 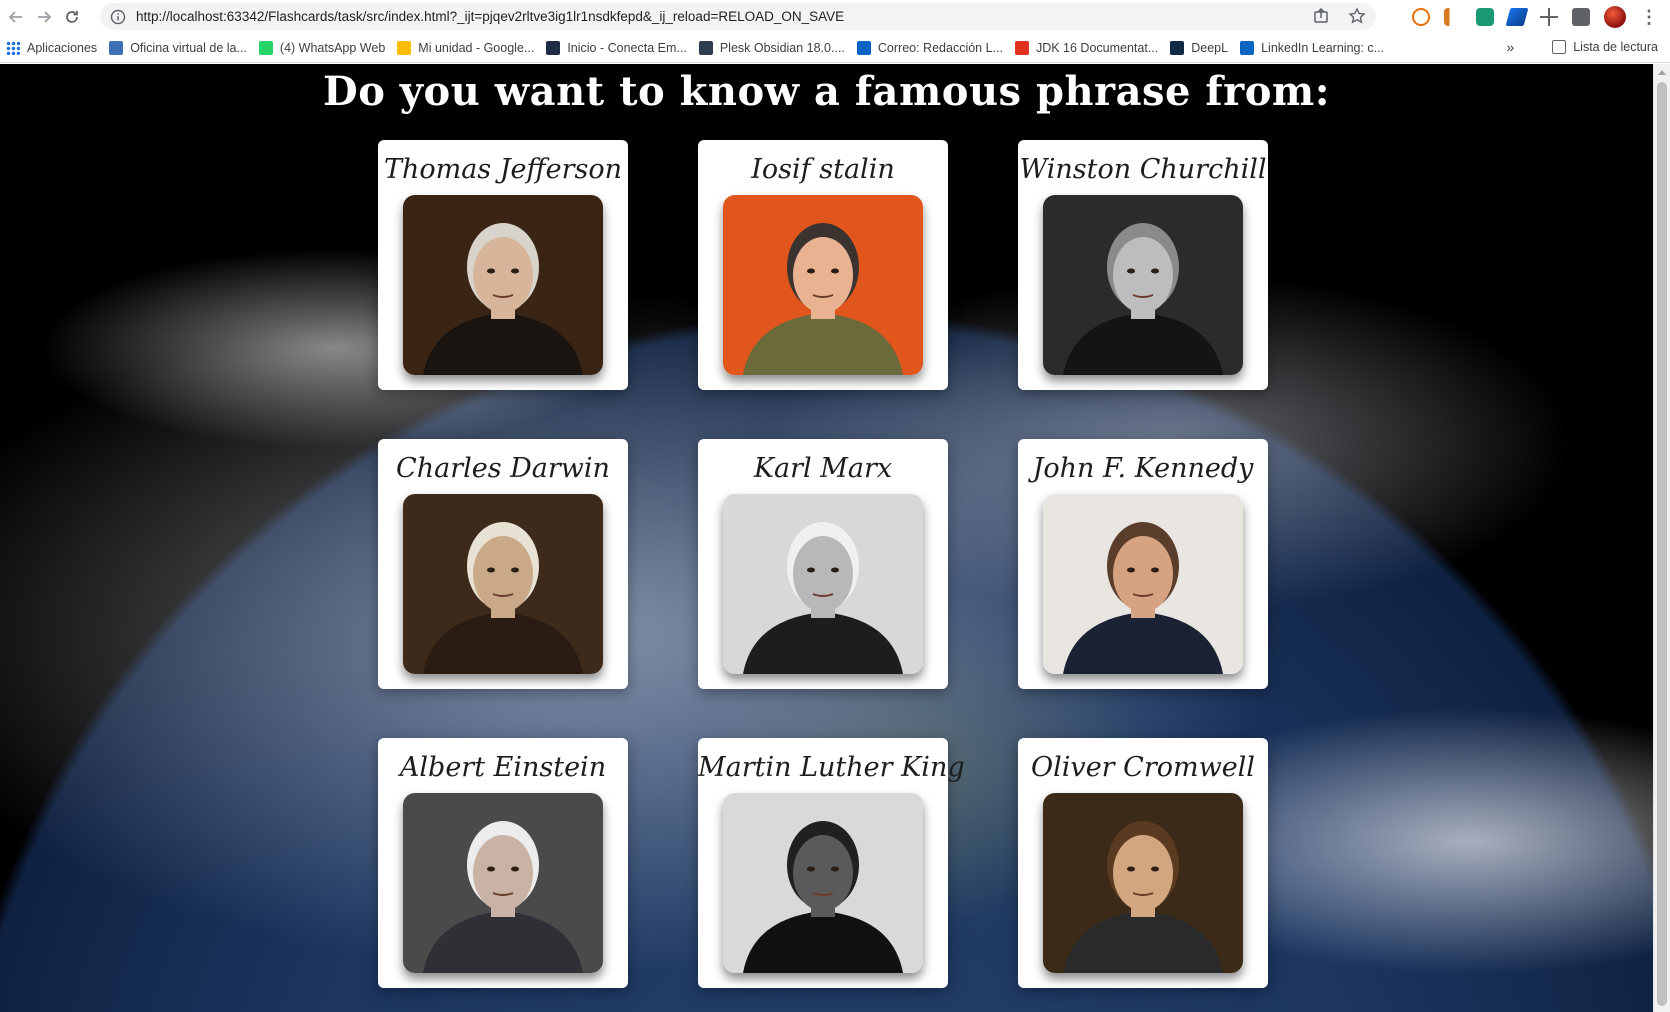 I want to click on scroll-up-icon, so click(x=1662, y=72).